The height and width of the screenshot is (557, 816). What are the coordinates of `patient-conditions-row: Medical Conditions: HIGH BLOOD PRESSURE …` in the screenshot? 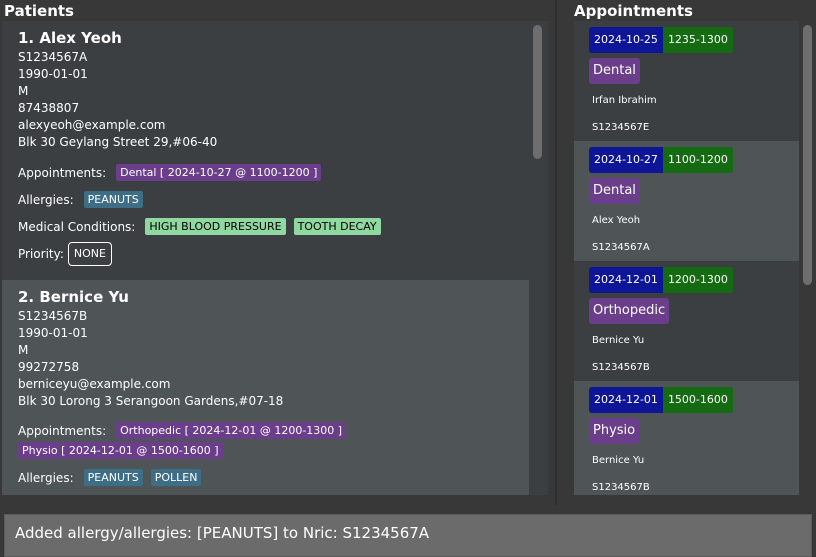 It's located at (273, 226).